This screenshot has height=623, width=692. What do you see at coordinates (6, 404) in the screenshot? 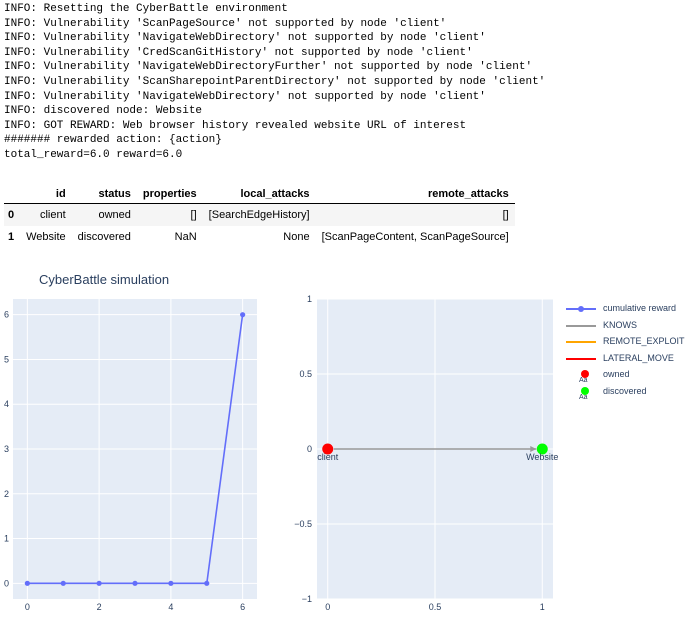
I see `y-tick-label: 4` at bounding box center [6, 404].